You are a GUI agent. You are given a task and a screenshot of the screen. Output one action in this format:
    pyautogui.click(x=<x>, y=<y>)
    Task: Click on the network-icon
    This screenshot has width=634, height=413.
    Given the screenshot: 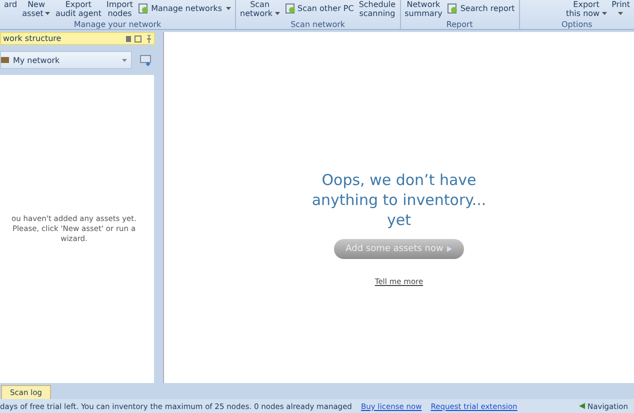 What is the action you would take?
    pyautogui.click(x=5, y=60)
    